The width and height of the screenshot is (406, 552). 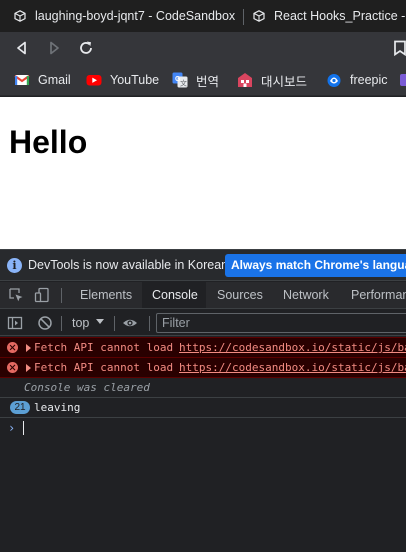 What do you see at coordinates (240, 295) in the screenshot?
I see `tab-sources: Sources` at bounding box center [240, 295].